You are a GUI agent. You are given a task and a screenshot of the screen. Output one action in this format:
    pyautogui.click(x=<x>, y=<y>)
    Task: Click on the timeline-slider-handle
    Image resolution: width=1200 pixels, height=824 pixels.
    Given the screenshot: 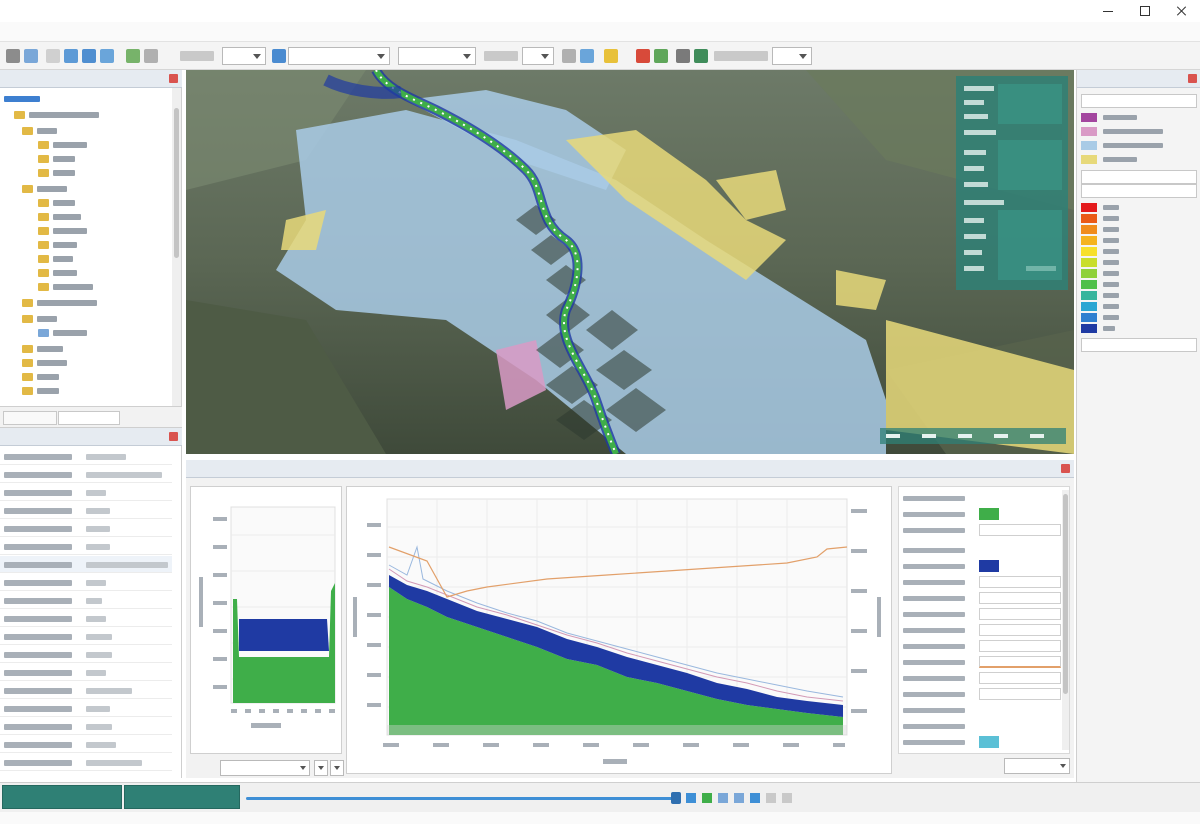 What is the action you would take?
    pyautogui.click(x=676, y=798)
    